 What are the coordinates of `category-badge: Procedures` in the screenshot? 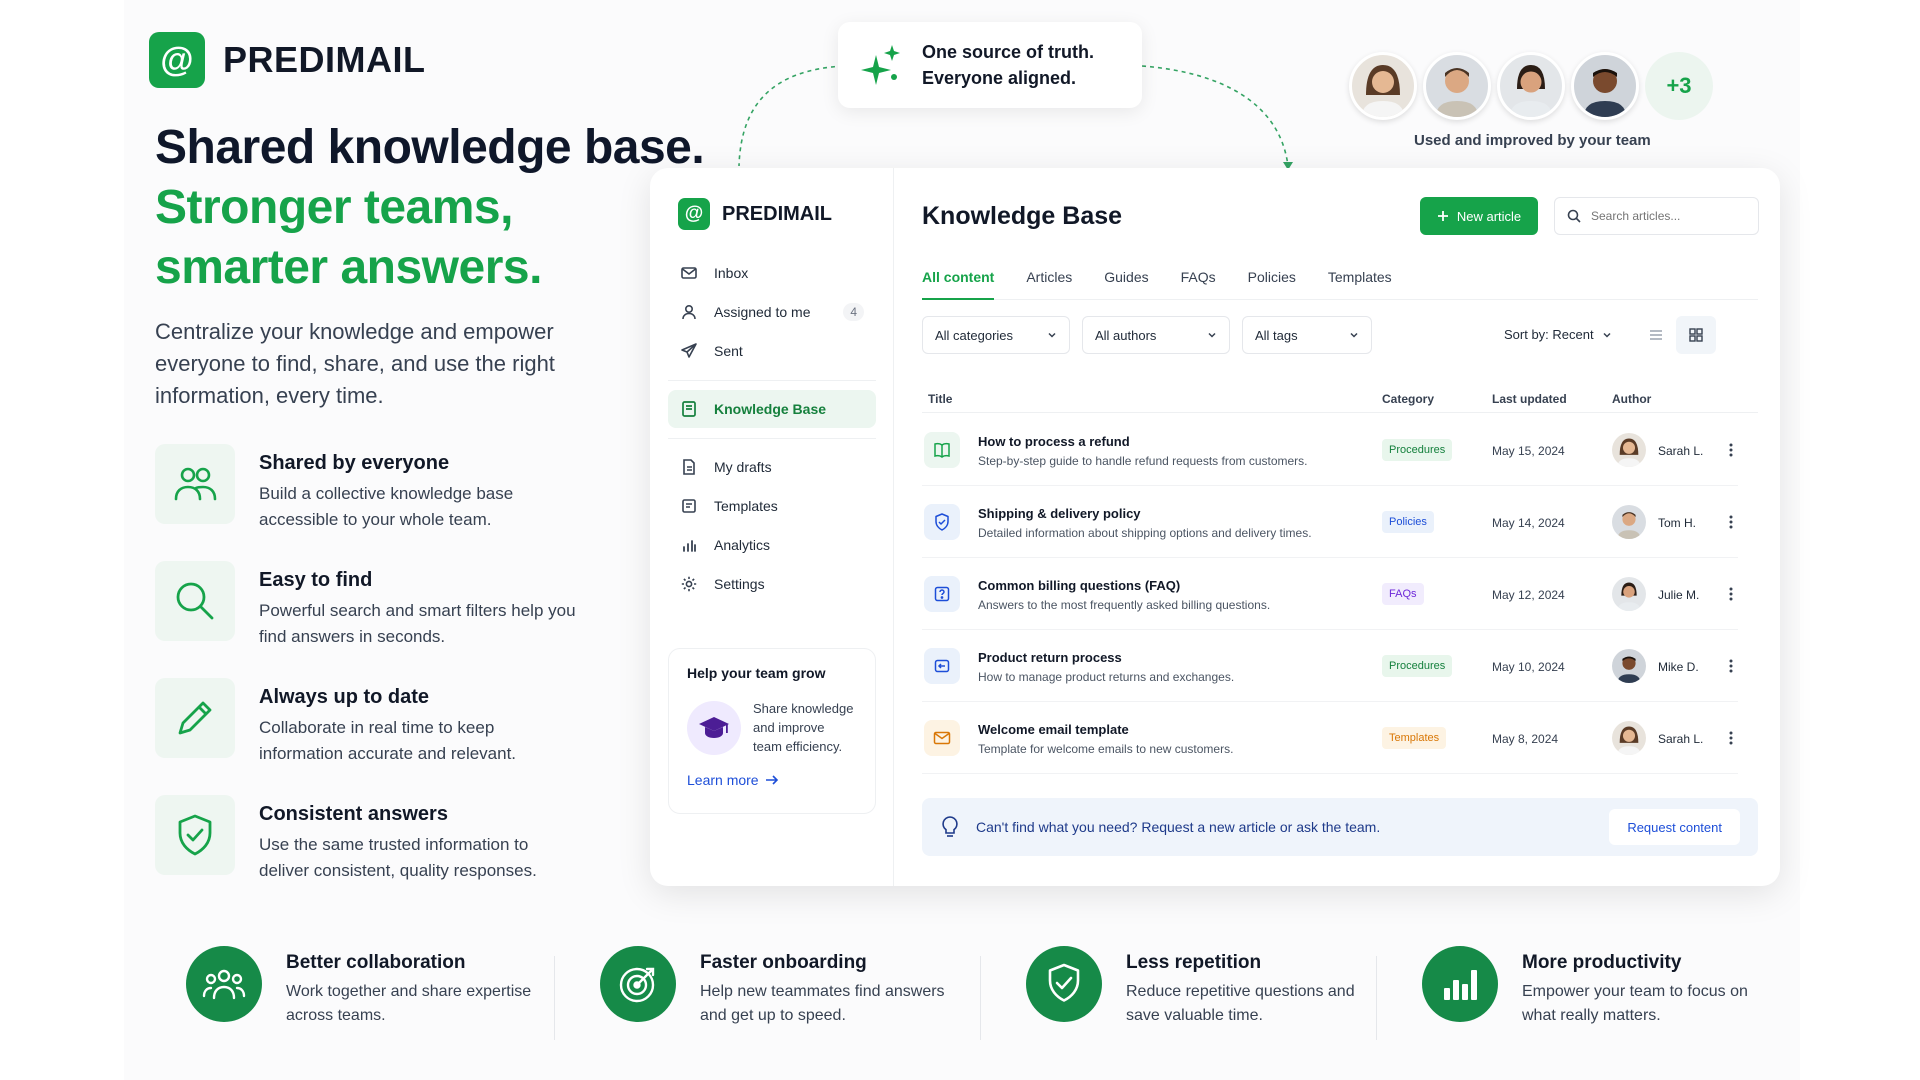 It's located at (1417, 450).